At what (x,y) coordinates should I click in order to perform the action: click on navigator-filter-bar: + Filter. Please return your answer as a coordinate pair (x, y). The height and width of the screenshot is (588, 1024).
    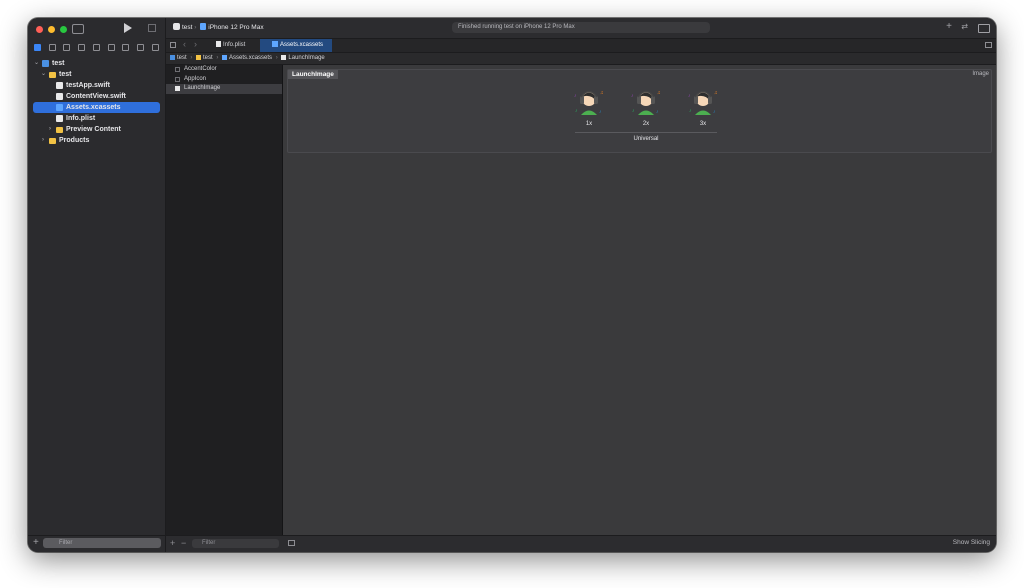
    Looking at the image, I should click on (96, 543).